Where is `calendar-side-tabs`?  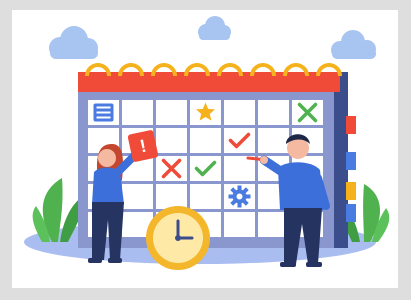 calendar-side-tabs is located at coordinates (351, 169).